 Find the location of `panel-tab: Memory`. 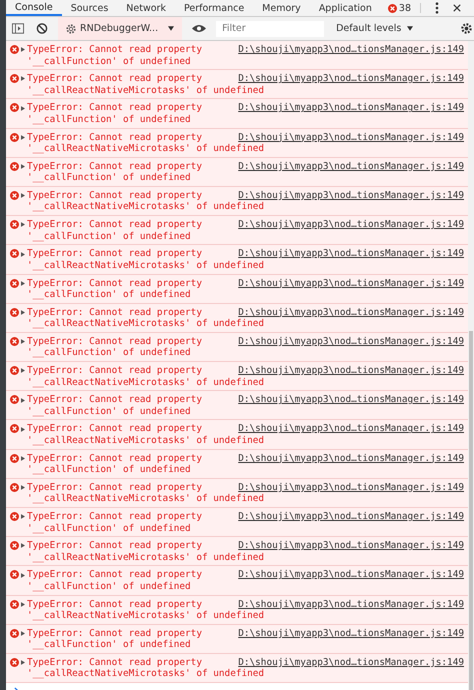

panel-tab: Memory is located at coordinates (281, 8).